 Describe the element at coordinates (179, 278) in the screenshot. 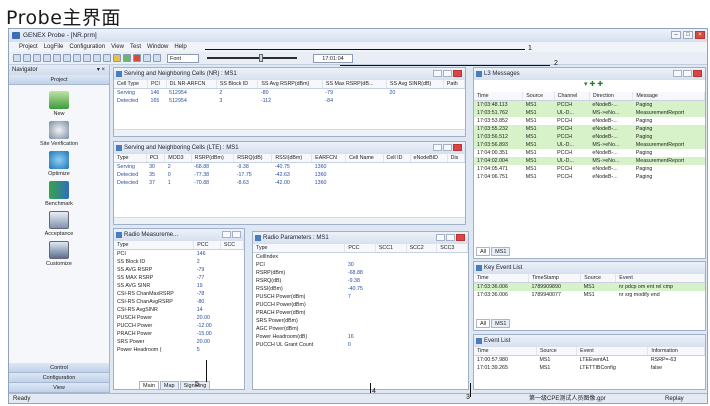

I see `table-row: SS MAX RSRP -77` at that location.